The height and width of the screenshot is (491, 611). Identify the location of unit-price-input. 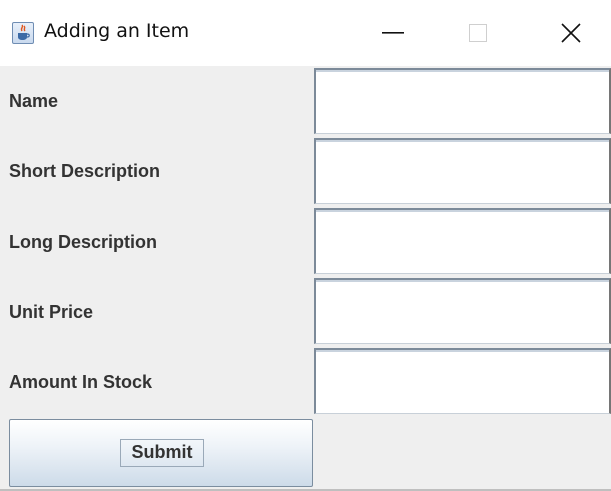
(462, 311).